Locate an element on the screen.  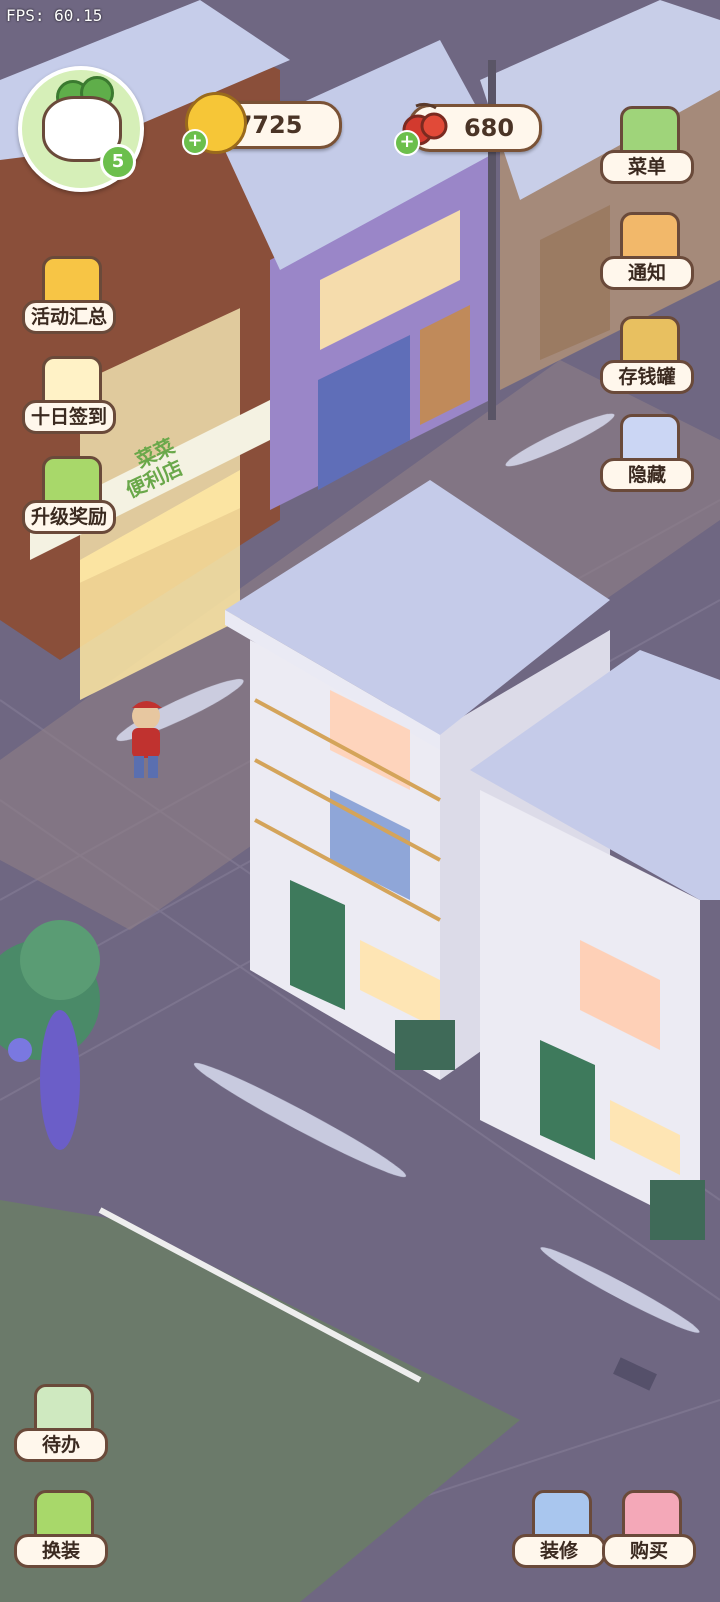
ten-day-checkin-button: 十日签到 is located at coordinates (69, 393).